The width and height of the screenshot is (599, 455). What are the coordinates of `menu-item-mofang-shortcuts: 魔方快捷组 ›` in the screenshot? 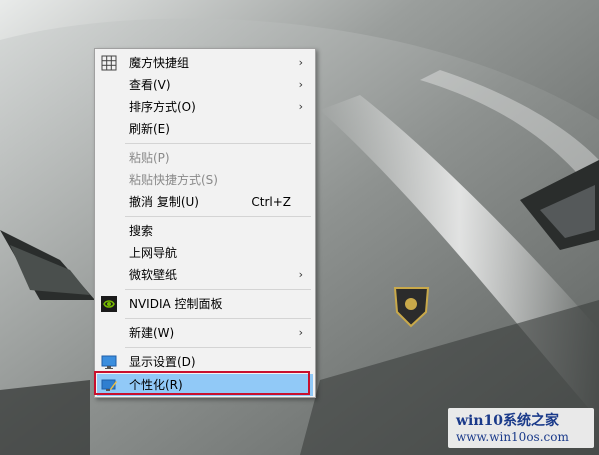 It's located at (205, 63).